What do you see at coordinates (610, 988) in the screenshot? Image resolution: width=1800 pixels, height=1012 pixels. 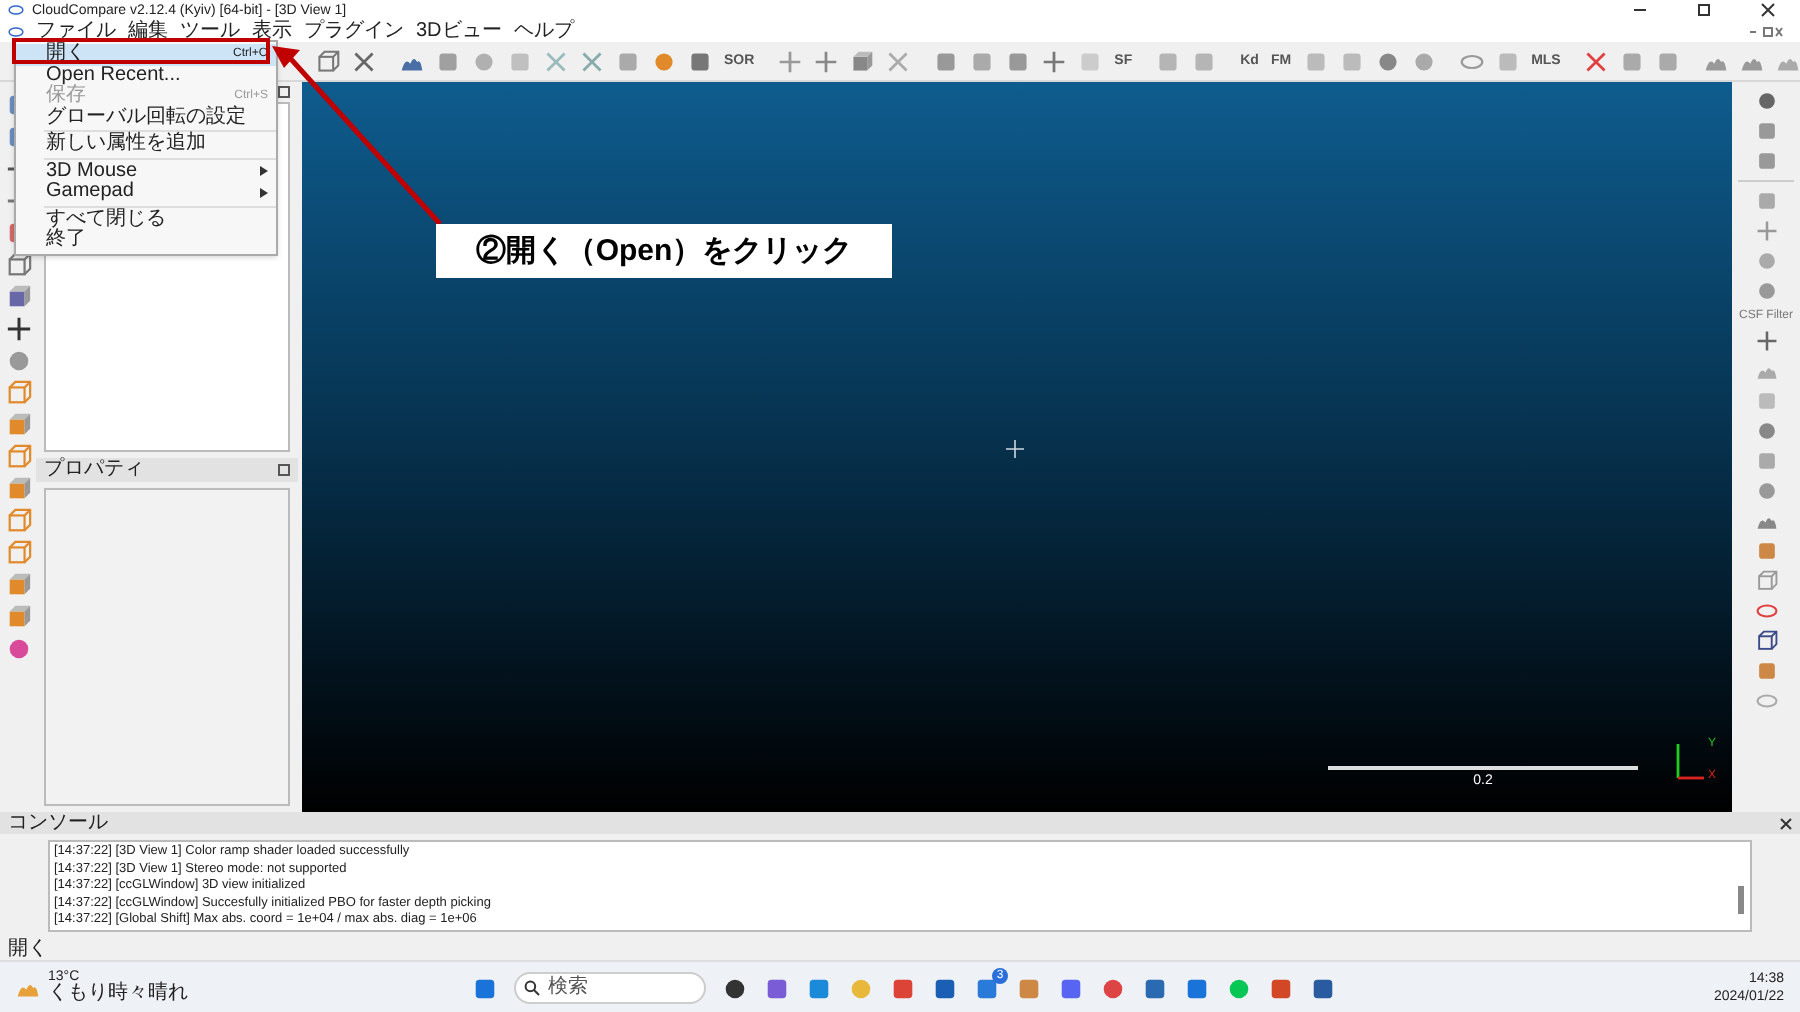 I see `search-field: 検索` at bounding box center [610, 988].